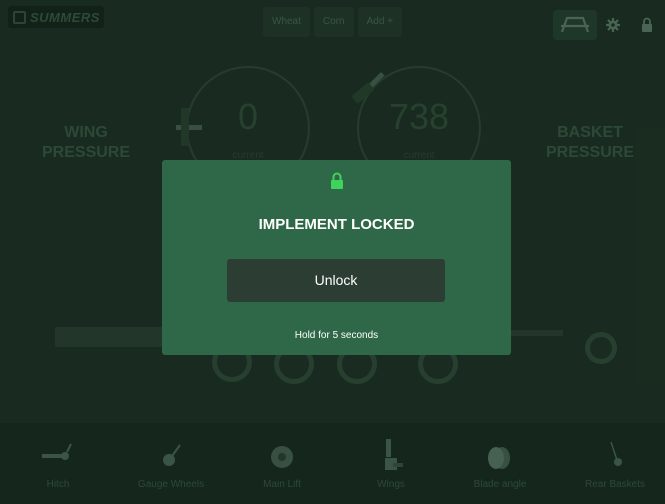 The height and width of the screenshot is (504, 665). Describe the element at coordinates (336, 180) in the screenshot. I see `lock-icon` at that location.